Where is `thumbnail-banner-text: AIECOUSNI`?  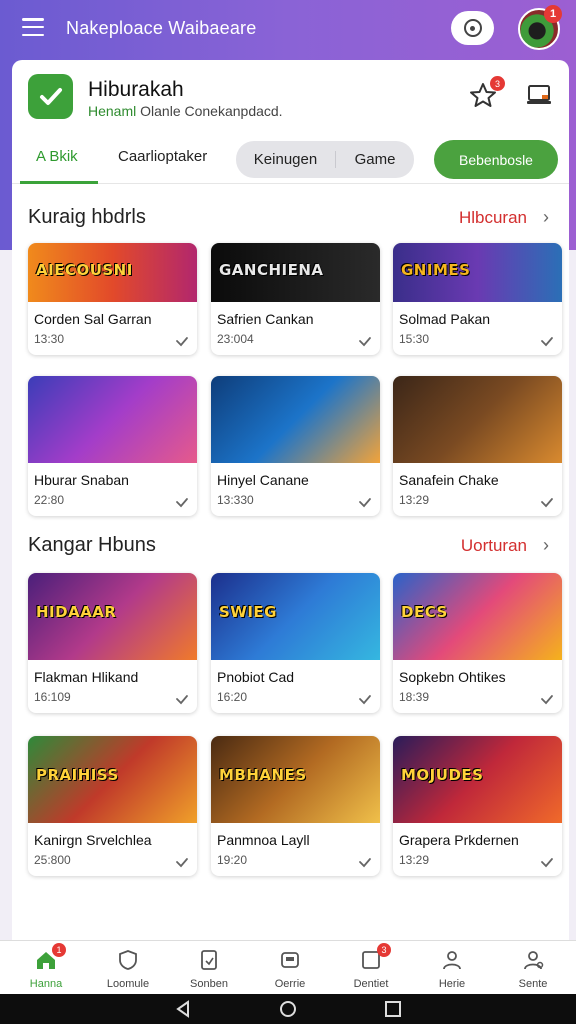
thumbnail-banner-text: AIECOUSNI is located at coordinates (84, 270).